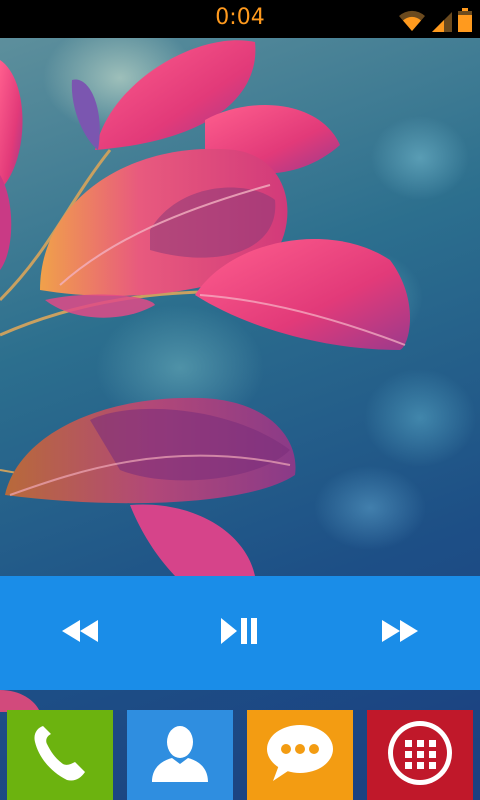 This screenshot has width=480, height=800. I want to click on phone-icon, so click(60, 755).